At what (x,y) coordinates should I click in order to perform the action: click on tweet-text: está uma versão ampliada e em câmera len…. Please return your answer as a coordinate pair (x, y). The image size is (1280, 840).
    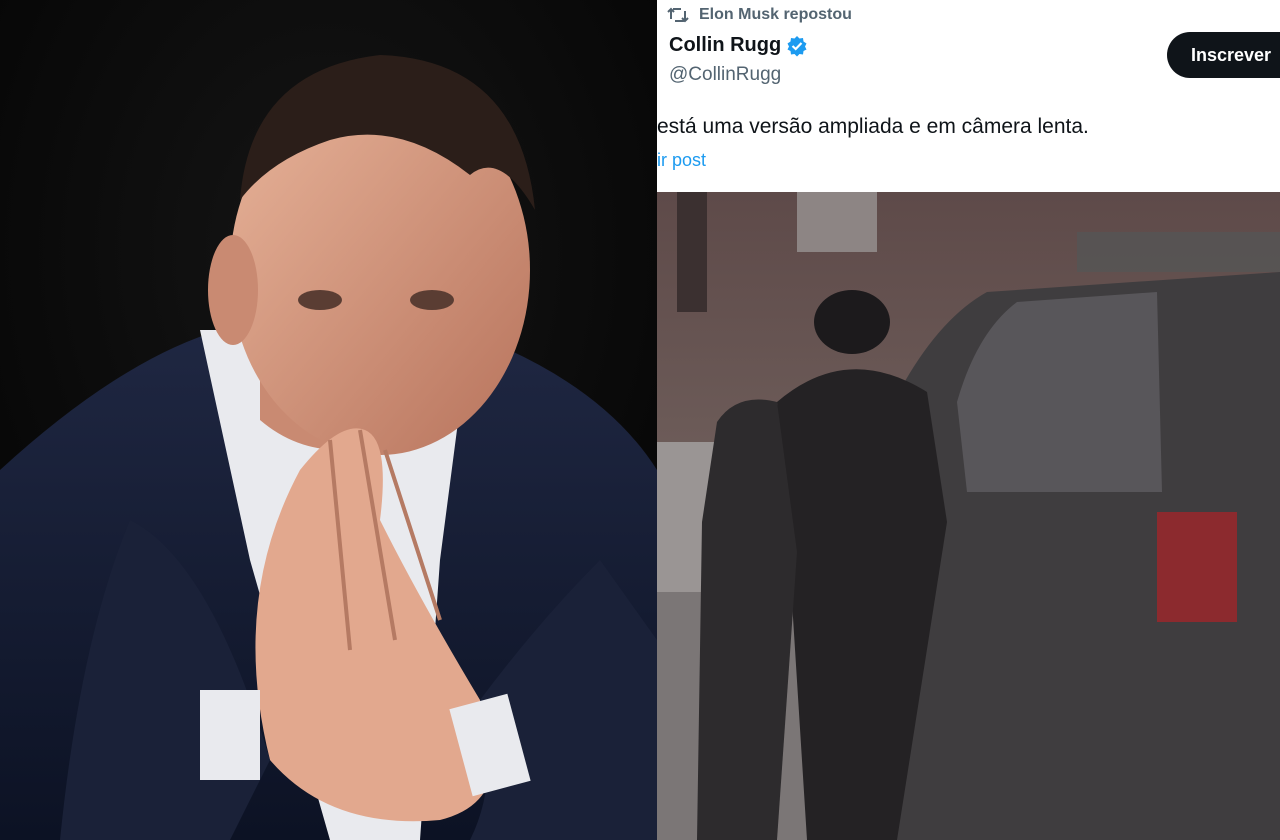
    Looking at the image, I should click on (873, 126).